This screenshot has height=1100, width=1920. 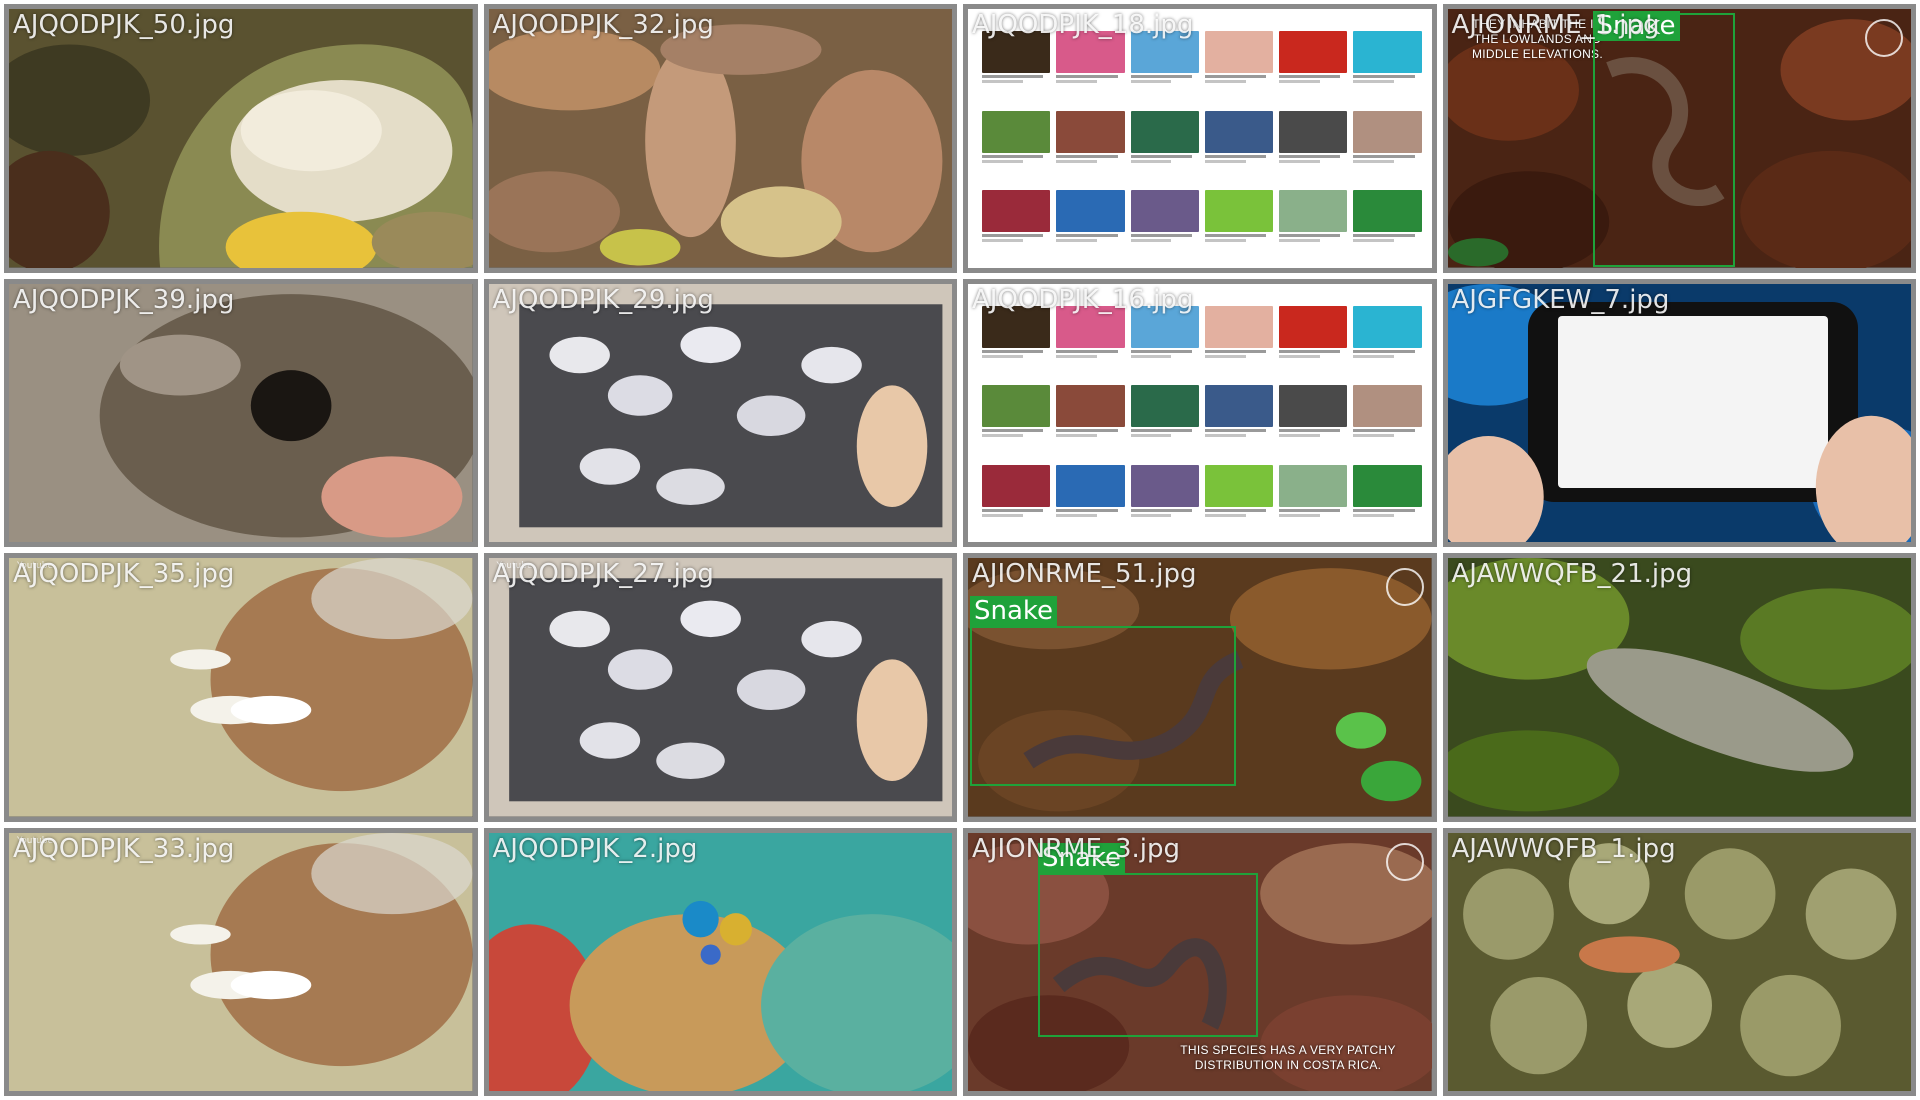 I want to click on tile-filename: AJIONRME_1.jpg, so click(x=1555, y=25).